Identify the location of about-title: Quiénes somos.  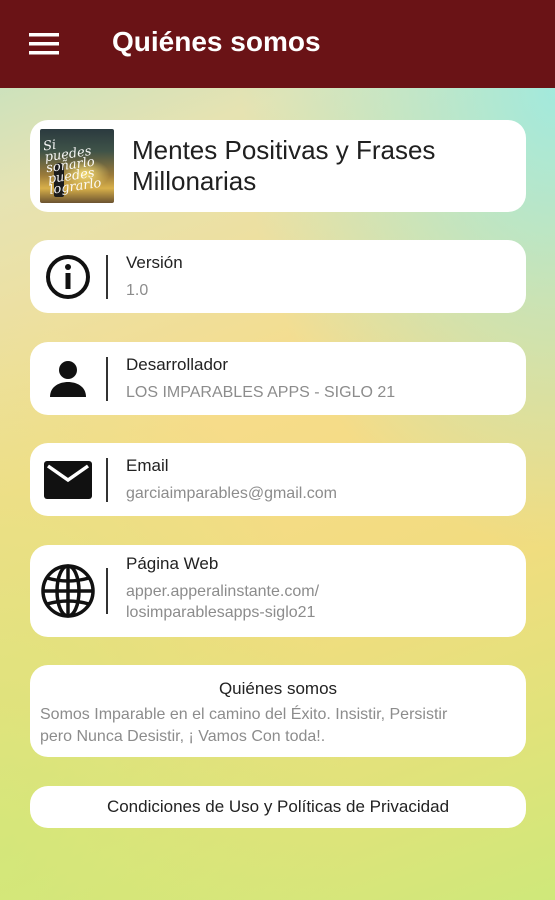
(278, 688).